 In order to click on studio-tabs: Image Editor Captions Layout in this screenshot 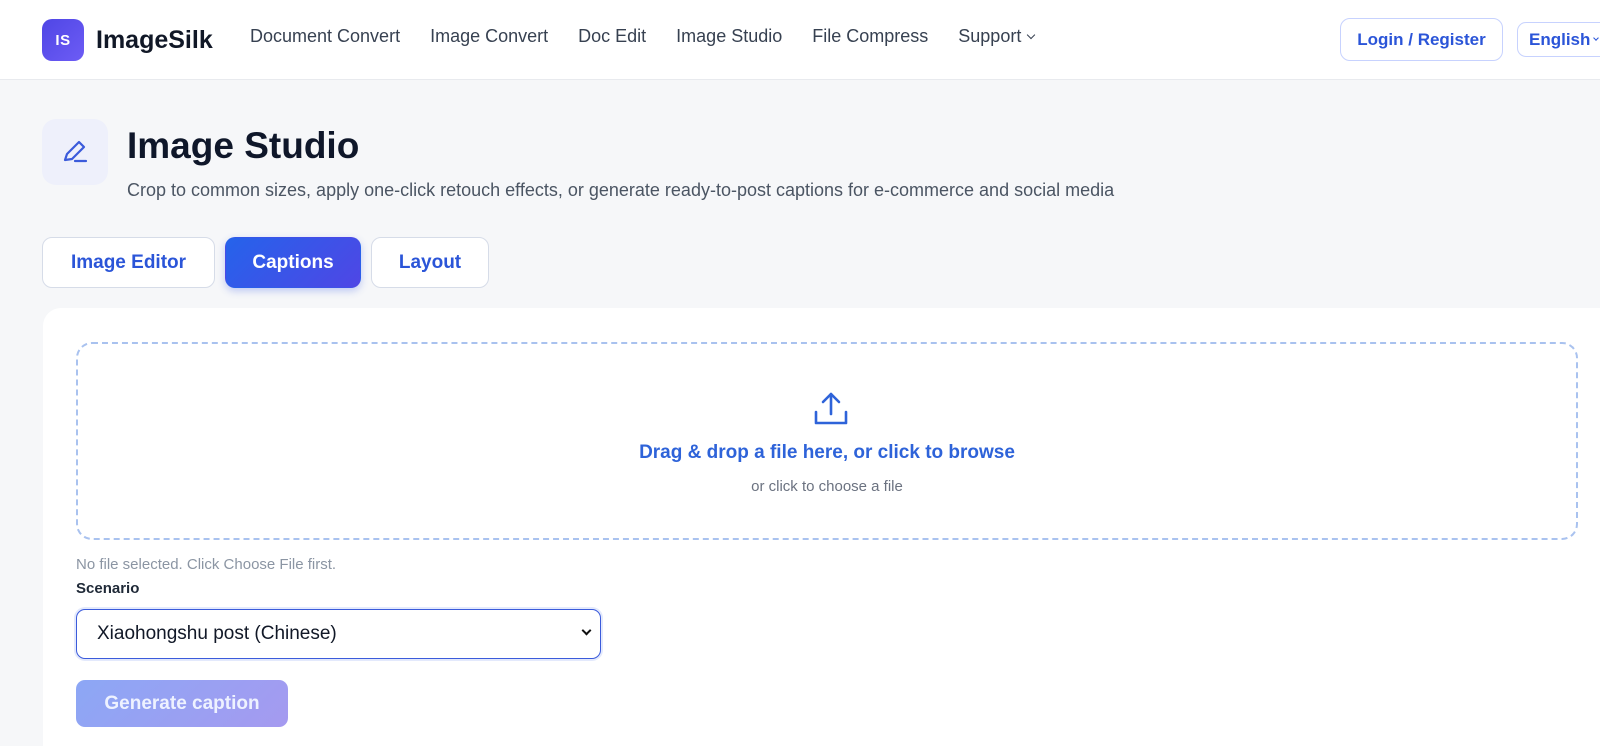, I will do `click(265, 262)`.